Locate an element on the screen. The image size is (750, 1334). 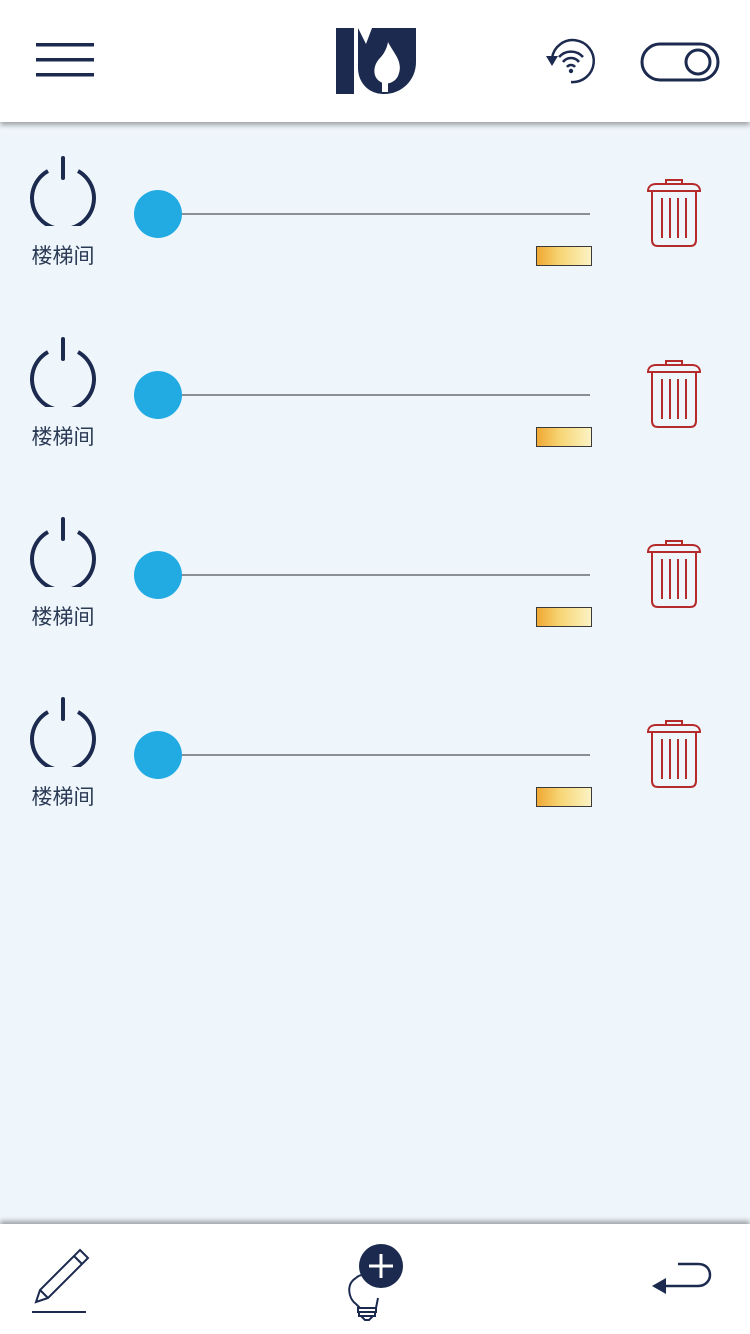
bottom-toolbar is located at coordinates (375, 1279).